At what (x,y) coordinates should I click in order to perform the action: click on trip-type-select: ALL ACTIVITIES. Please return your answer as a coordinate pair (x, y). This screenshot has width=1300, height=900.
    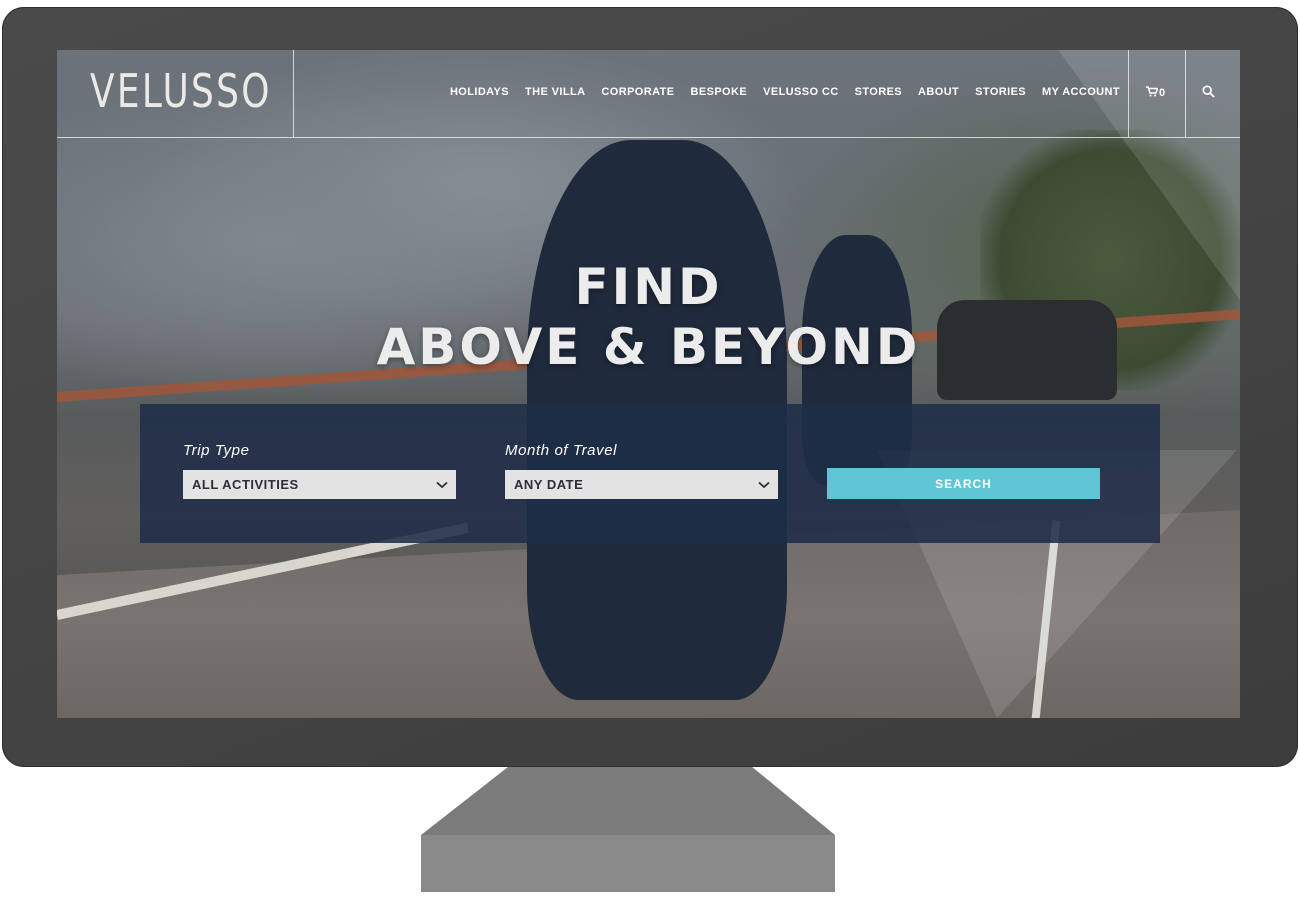
    Looking at the image, I should click on (319, 484).